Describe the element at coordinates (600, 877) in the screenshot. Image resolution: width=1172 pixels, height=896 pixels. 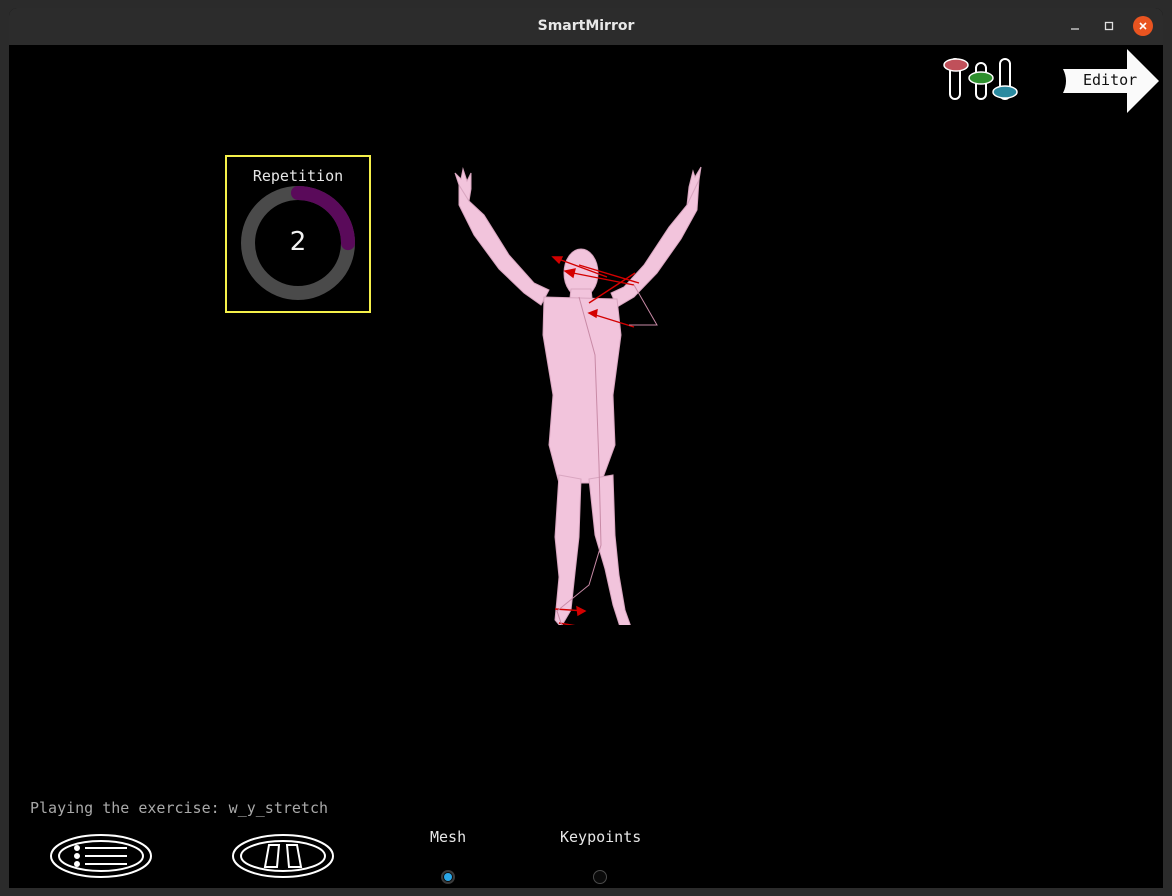
I see `keypoints-radio` at that location.